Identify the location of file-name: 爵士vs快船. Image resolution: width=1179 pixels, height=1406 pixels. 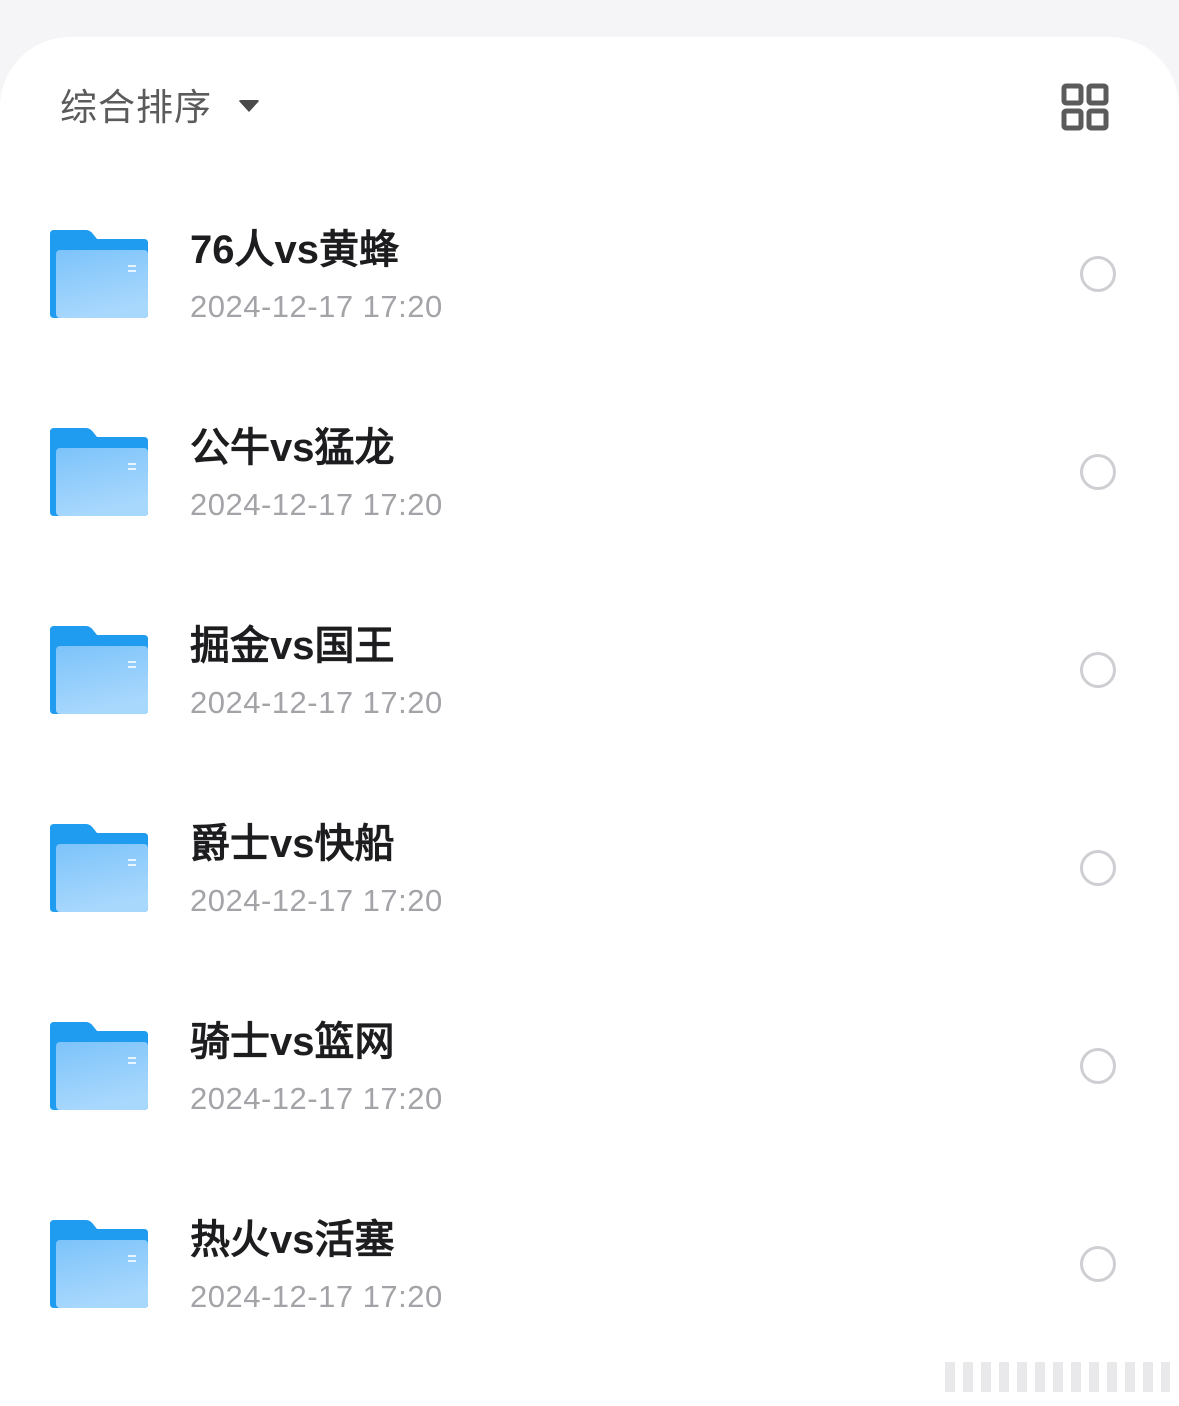
(292, 844).